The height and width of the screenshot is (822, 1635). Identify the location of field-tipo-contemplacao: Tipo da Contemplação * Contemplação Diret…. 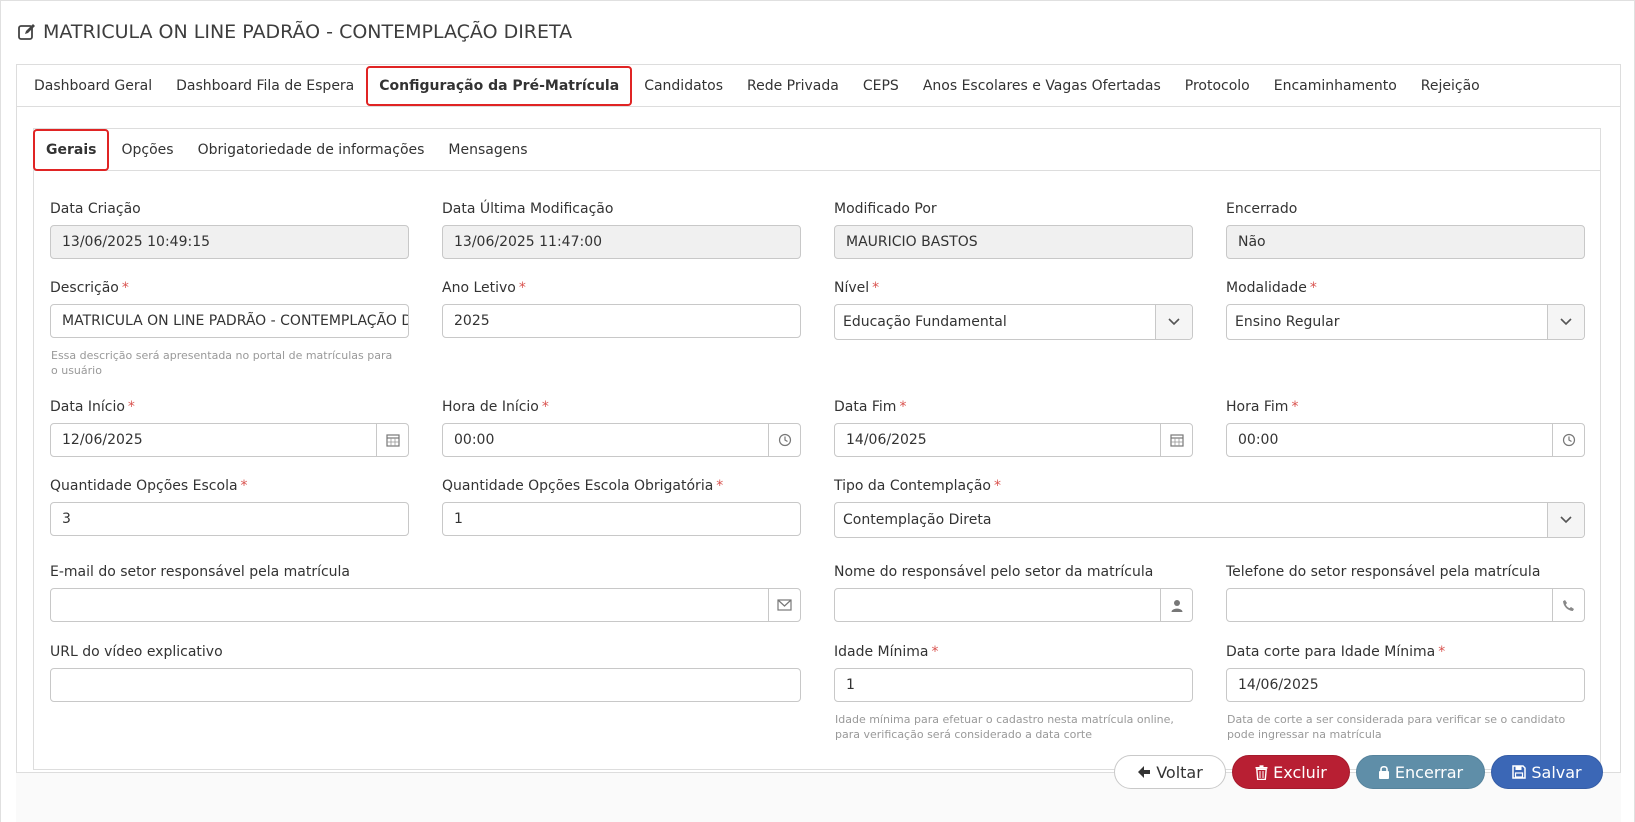
(1209, 508).